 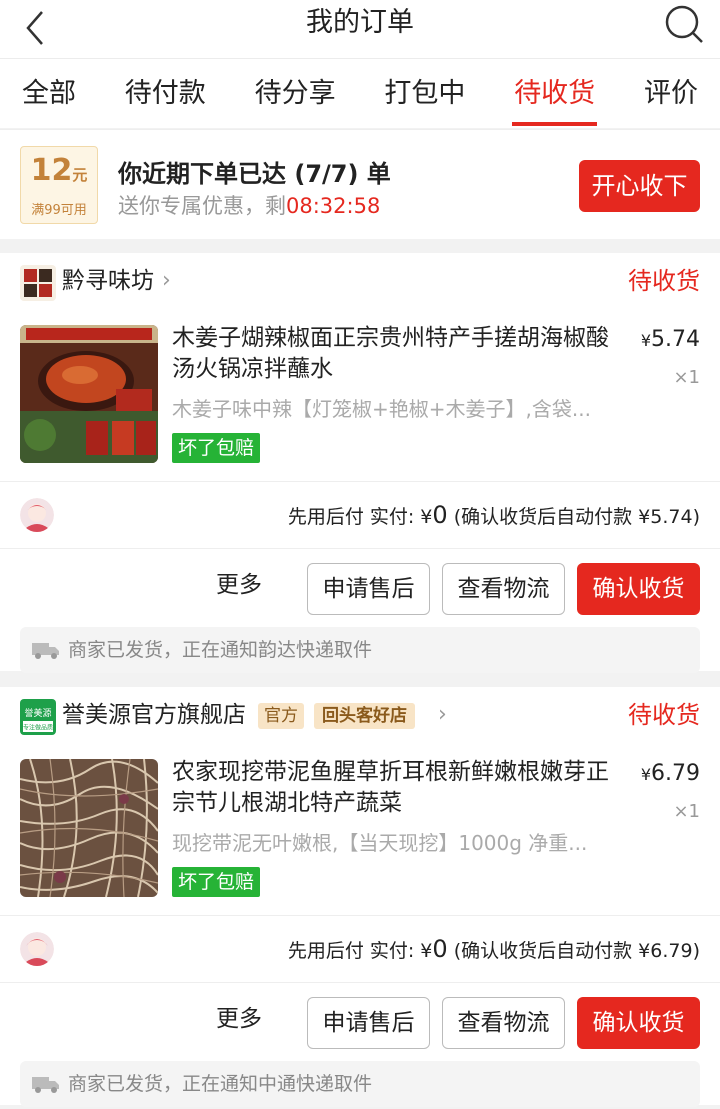 I want to click on page-title: 我的订单, so click(x=360, y=22).